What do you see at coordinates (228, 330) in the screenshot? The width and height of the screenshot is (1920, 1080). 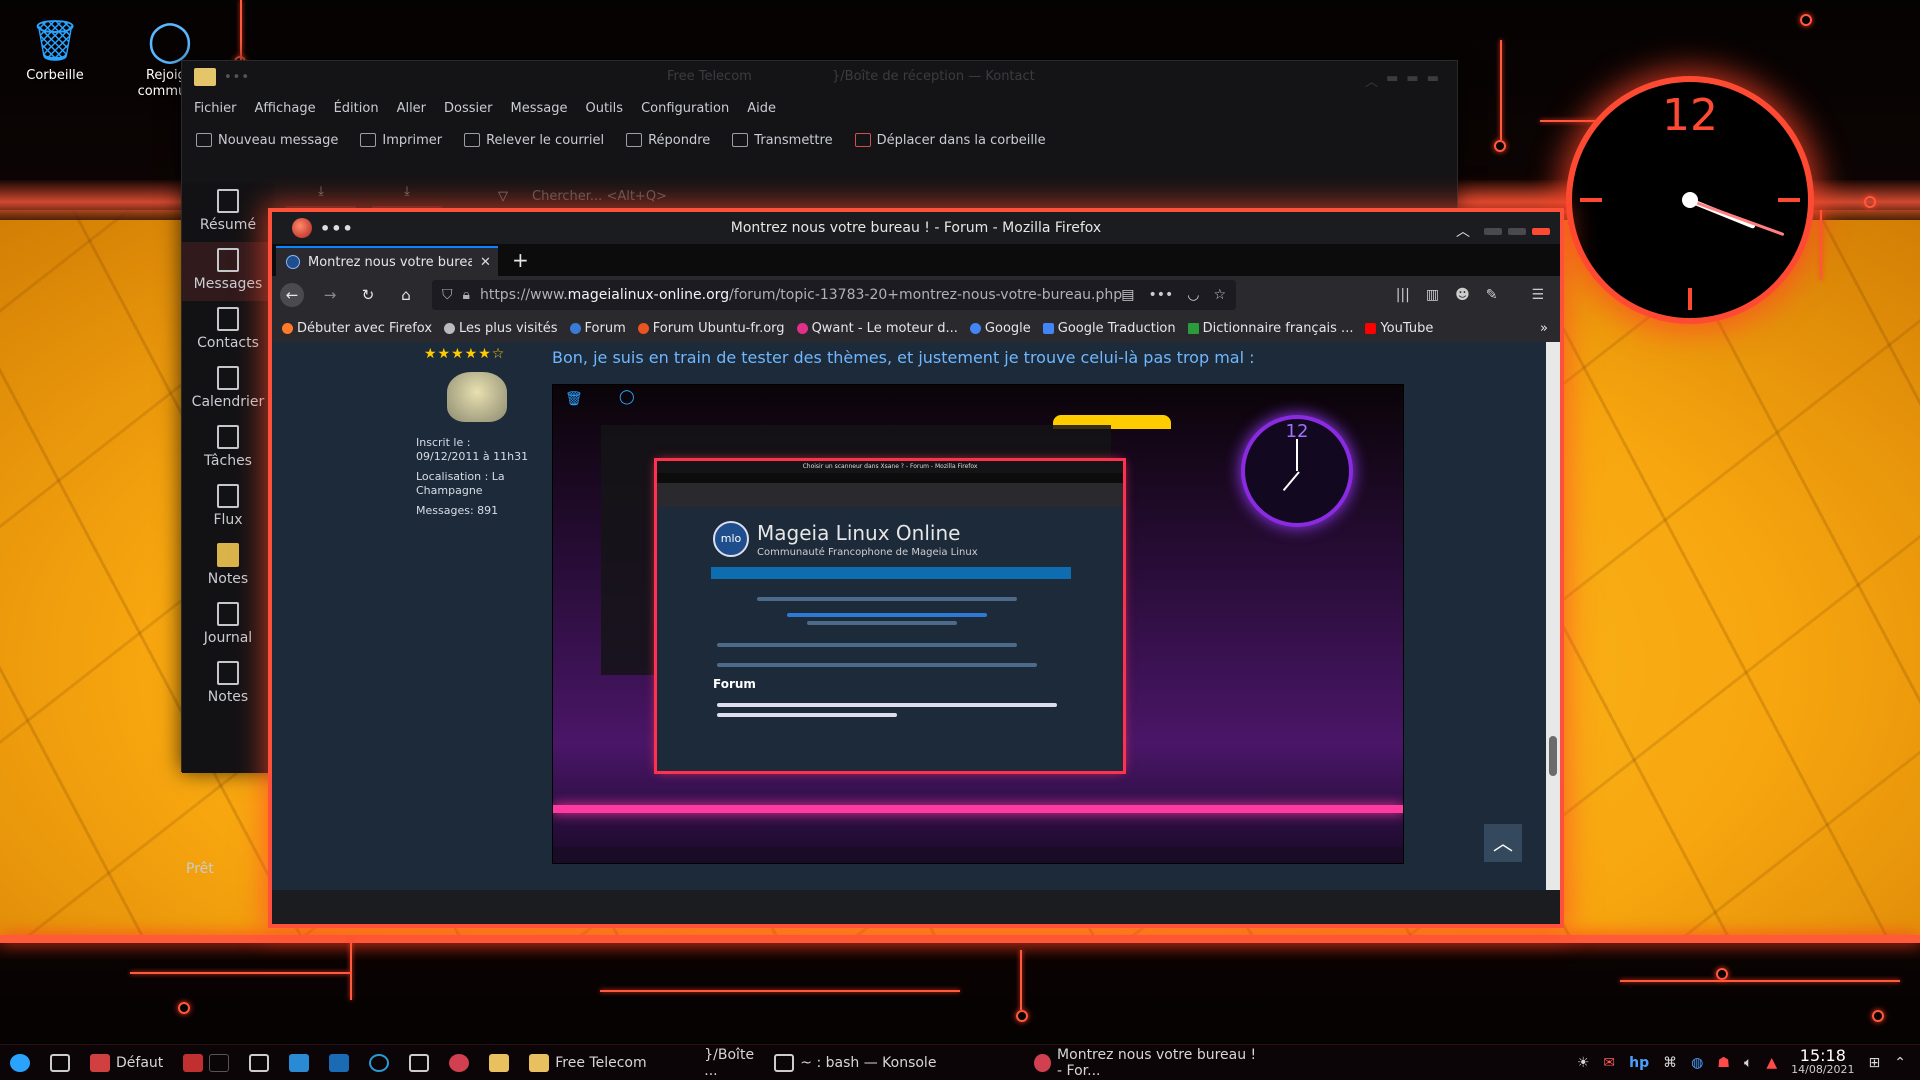 I see `sidebar-item-contacts: Contacts` at bounding box center [228, 330].